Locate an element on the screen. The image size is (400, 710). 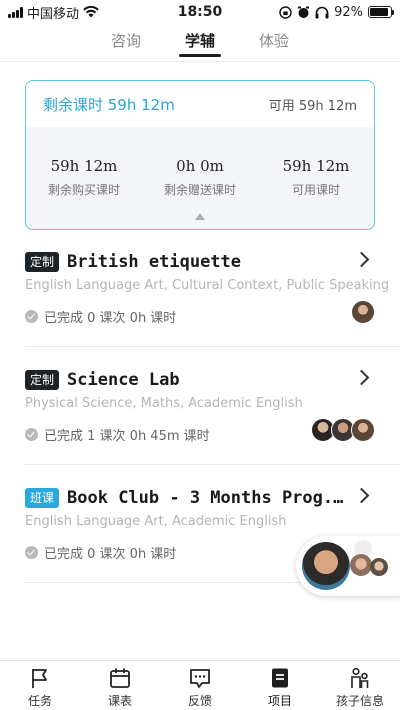
nav-label: 任务 is located at coordinates (39, 701).